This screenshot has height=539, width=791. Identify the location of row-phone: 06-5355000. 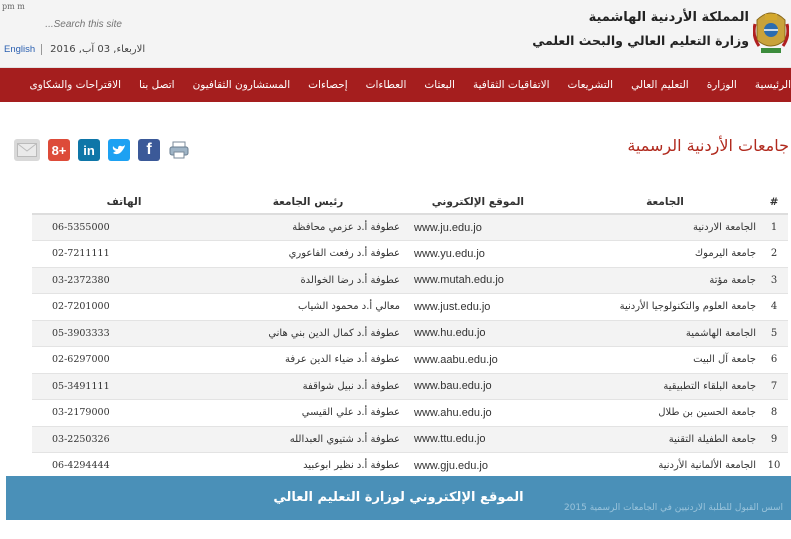
(124, 227).